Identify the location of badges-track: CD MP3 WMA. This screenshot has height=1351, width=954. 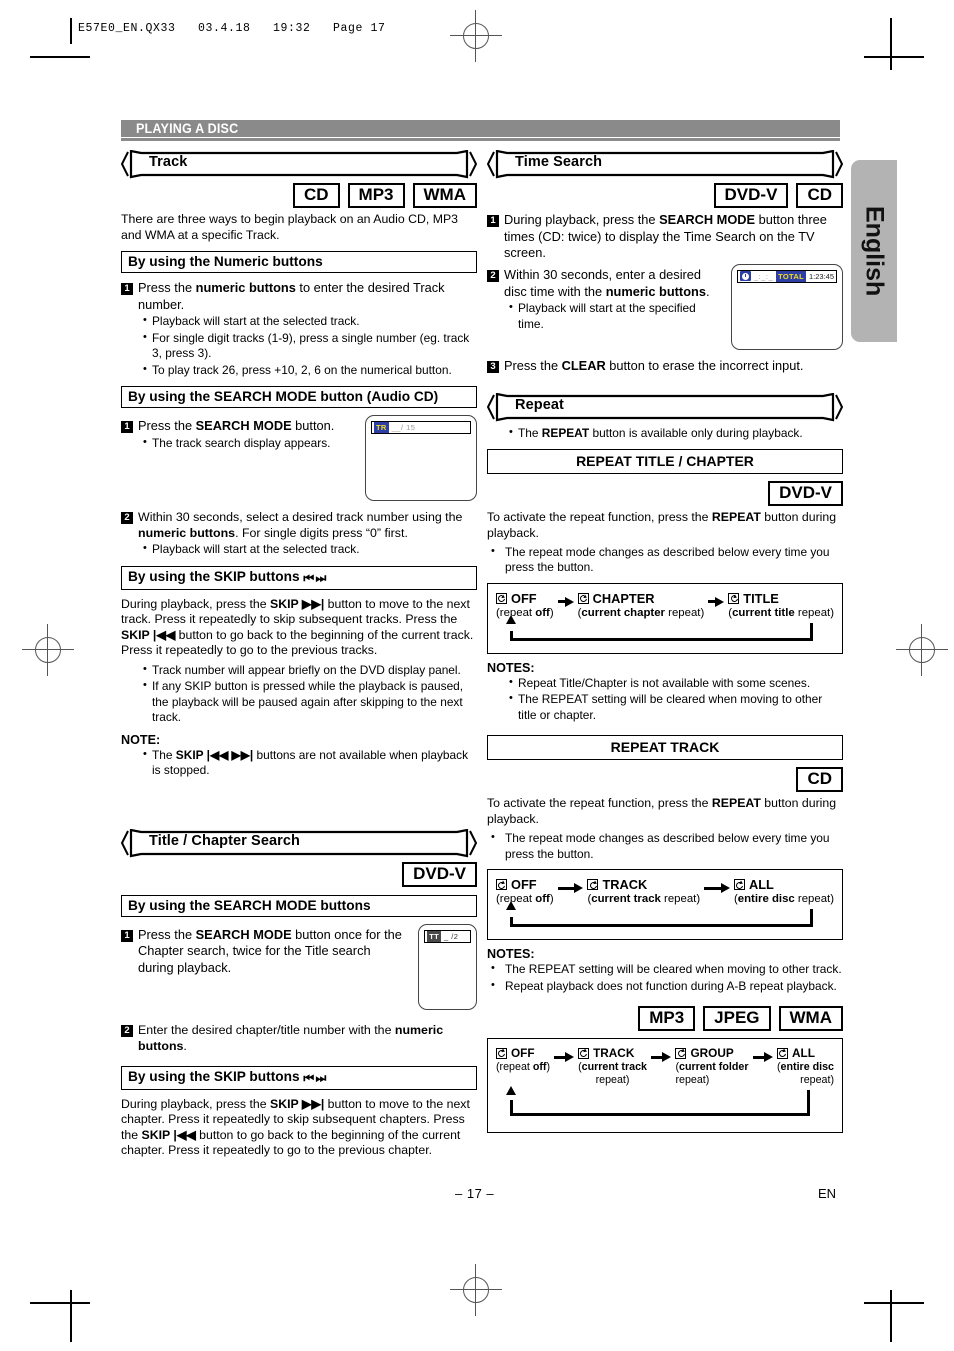
(299, 196).